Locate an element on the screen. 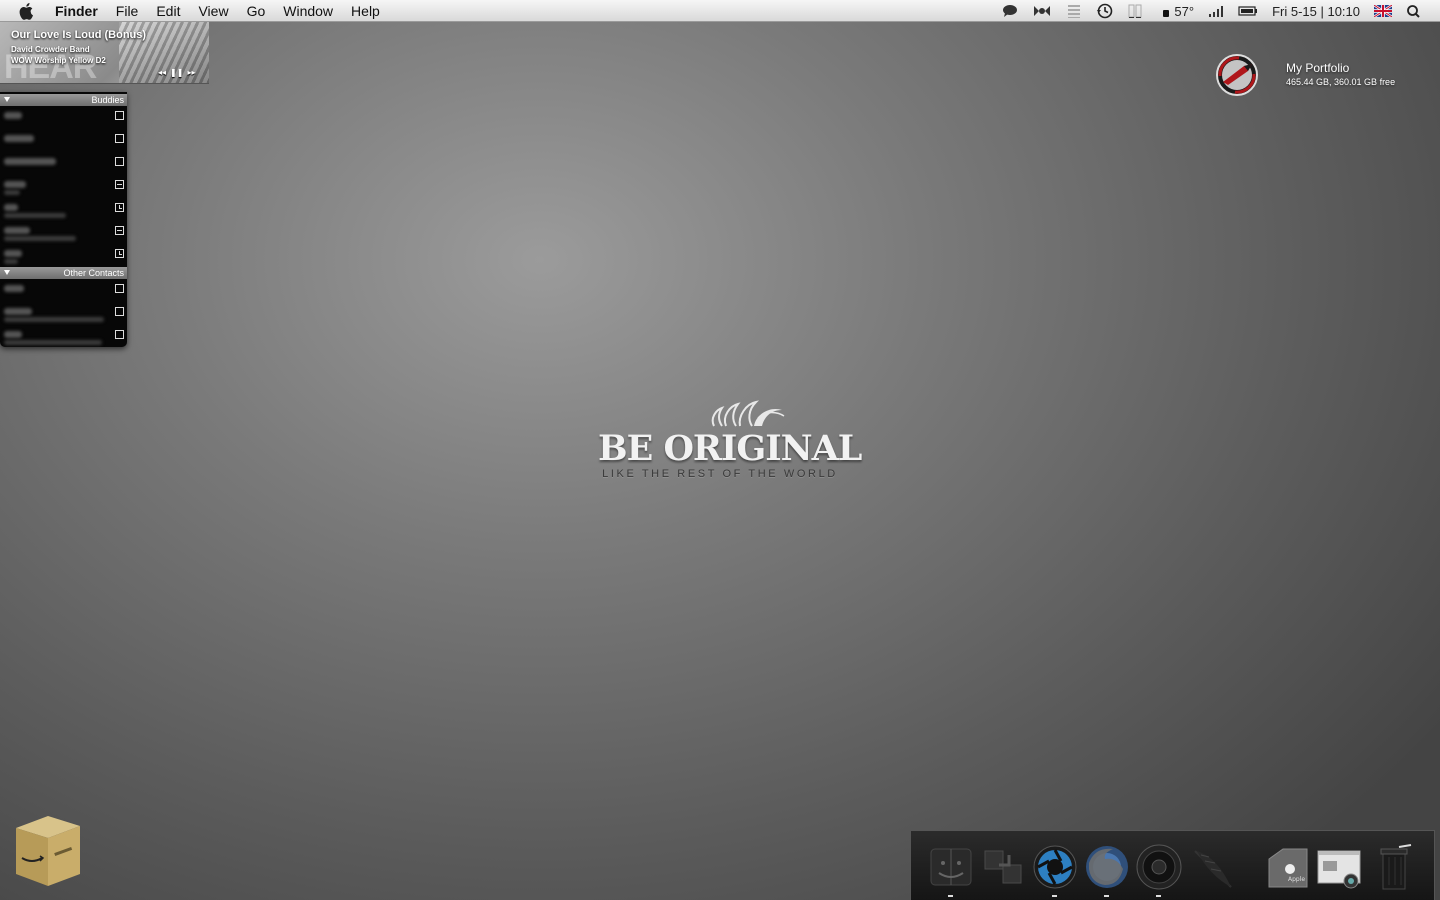  dock: Apple is located at coordinates (1172, 865).